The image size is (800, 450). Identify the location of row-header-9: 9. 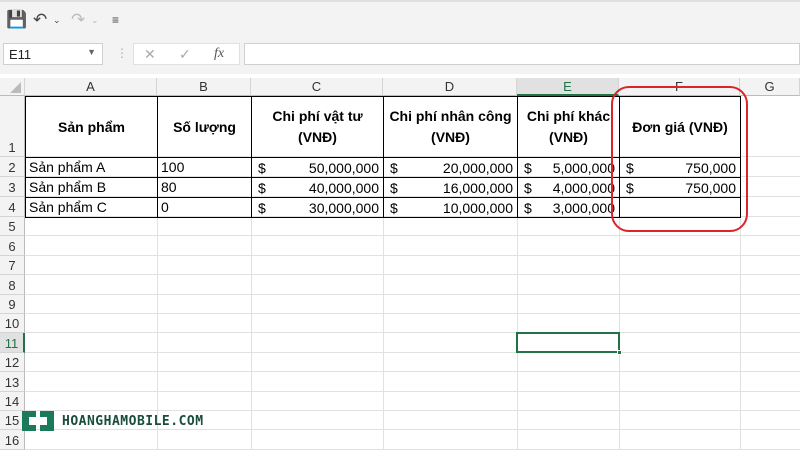
(12, 304).